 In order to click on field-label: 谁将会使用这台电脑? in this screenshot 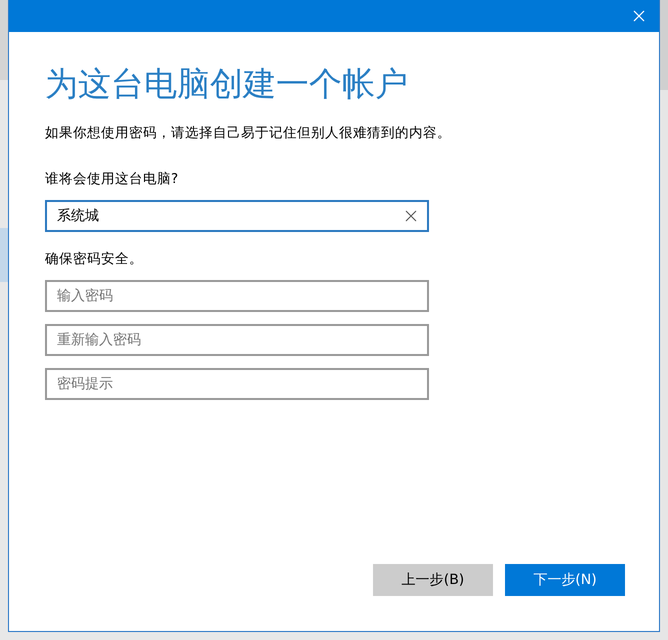, I will do `click(112, 179)`.